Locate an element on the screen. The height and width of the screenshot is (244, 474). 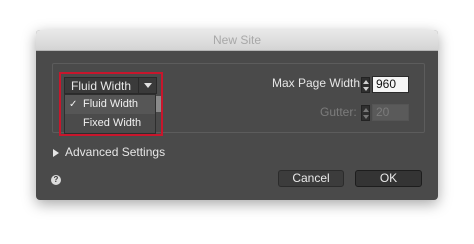
dialog-title: New Site is located at coordinates (237, 40).